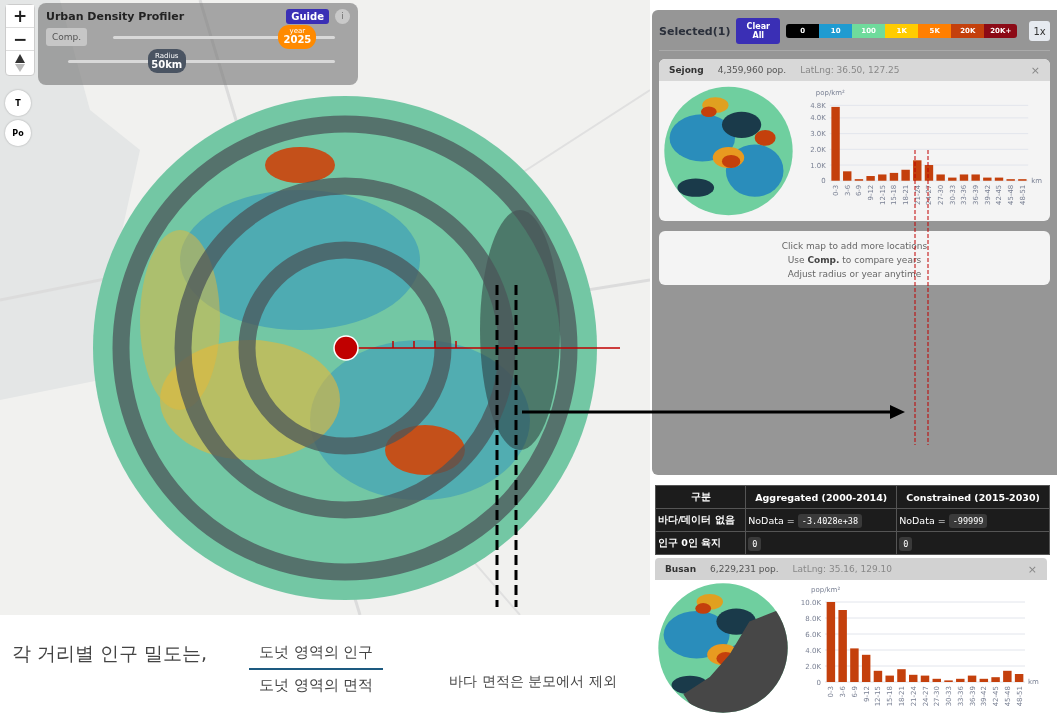 The width and height of the screenshot is (1057, 725). What do you see at coordinates (316, 652) in the screenshot?
I see `numerator-text: 도넛 영역의 인구` at bounding box center [316, 652].